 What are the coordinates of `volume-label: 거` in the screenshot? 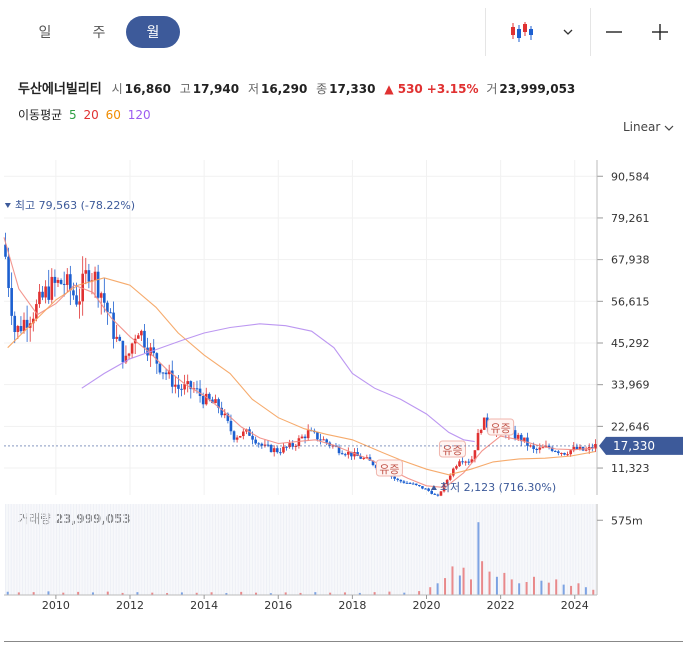 It's located at (492, 89).